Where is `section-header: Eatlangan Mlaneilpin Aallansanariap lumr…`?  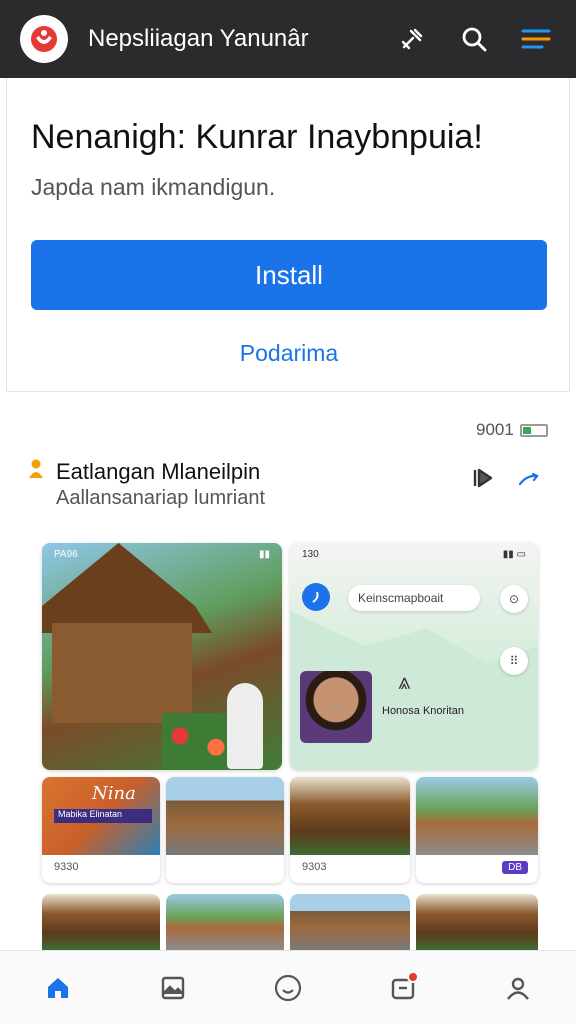 section-header: Eatlangan Mlaneilpin Aallansanariap lumr… is located at coordinates (288, 485).